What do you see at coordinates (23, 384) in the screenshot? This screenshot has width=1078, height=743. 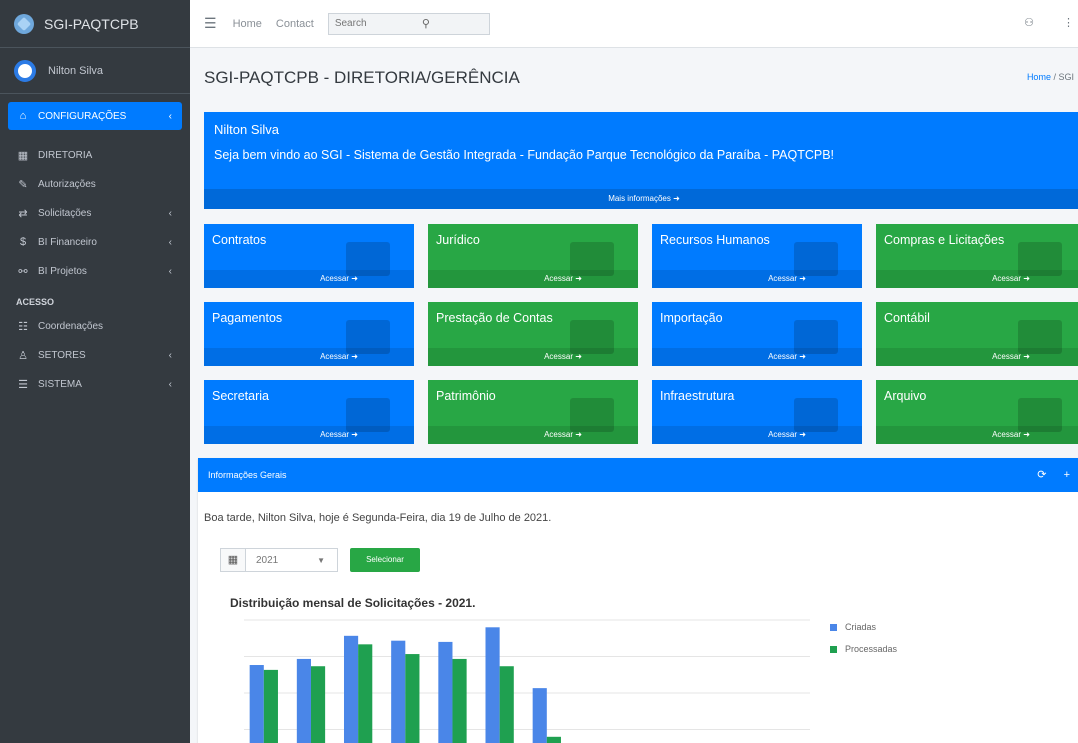 I see `server-icon: ☰` at bounding box center [23, 384].